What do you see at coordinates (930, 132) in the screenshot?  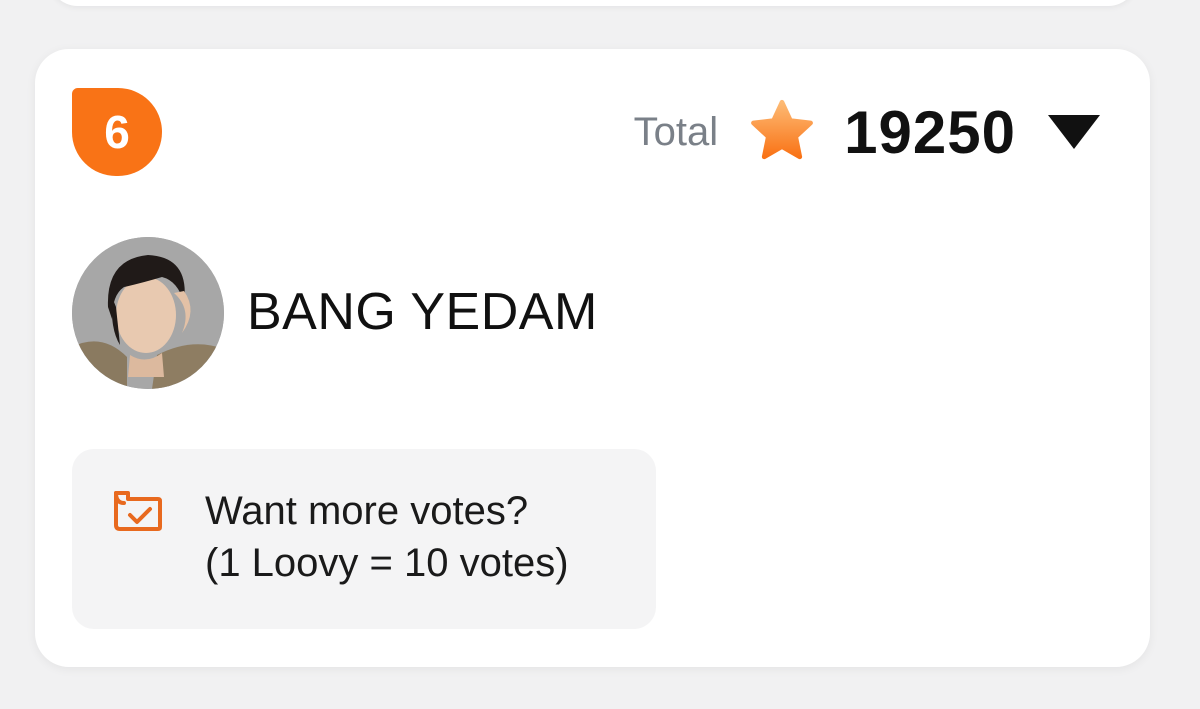 I see `total-vote-count: 19250` at bounding box center [930, 132].